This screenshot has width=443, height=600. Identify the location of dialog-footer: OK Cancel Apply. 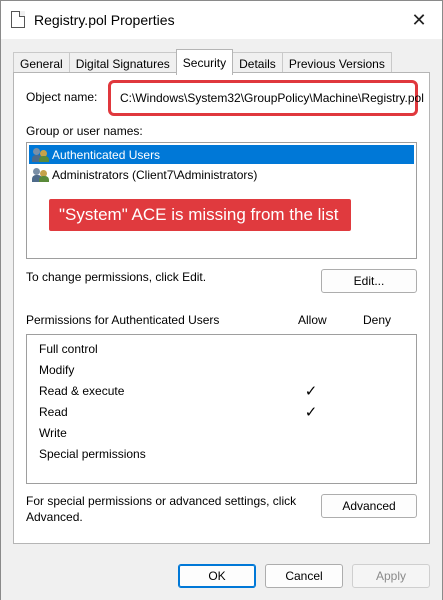
(221, 577).